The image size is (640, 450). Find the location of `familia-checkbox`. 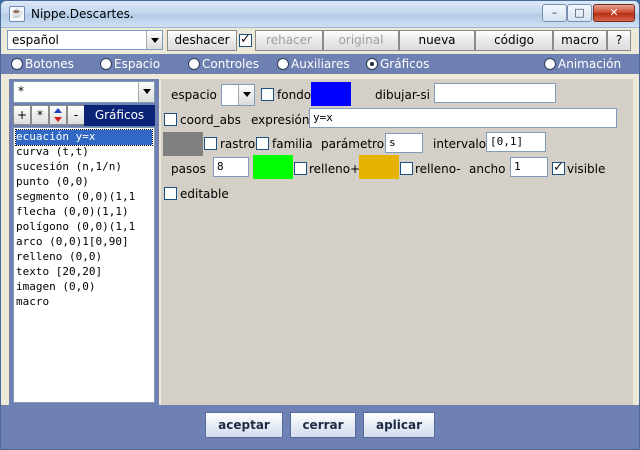

familia-checkbox is located at coordinates (262, 143).